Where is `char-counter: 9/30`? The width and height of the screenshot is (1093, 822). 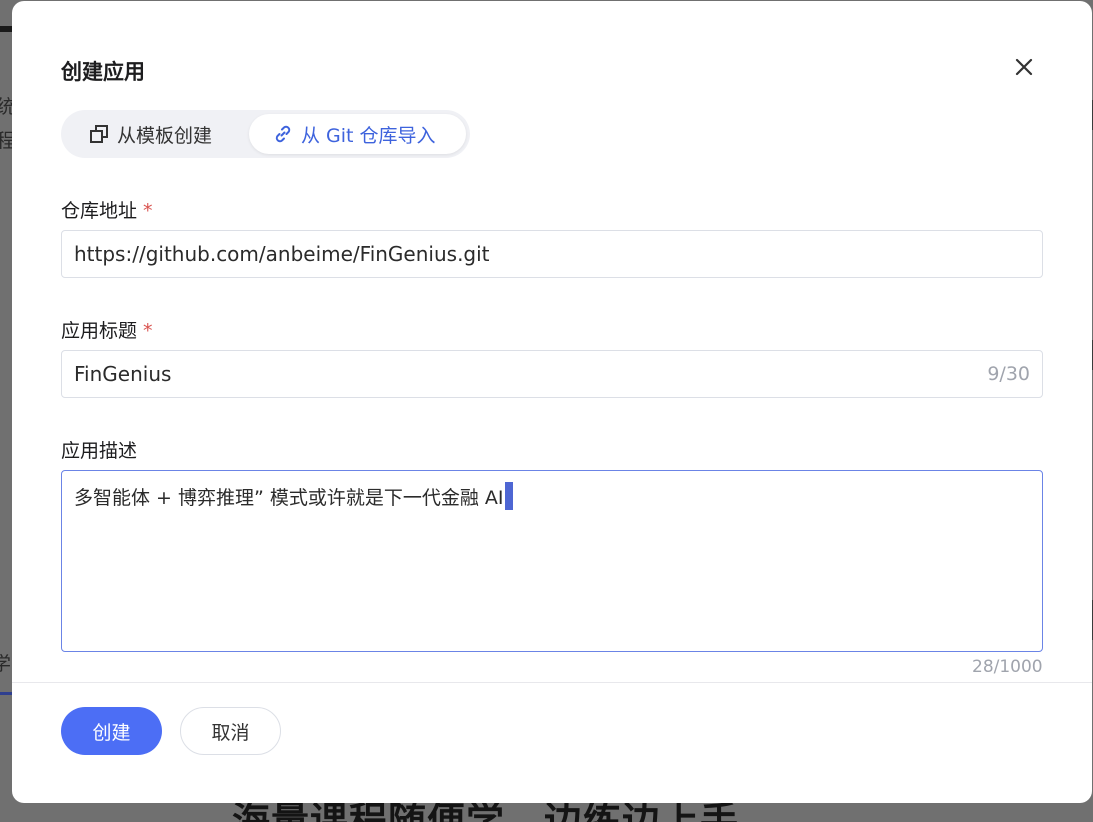 char-counter: 9/30 is located at coordinates (1008, 374).